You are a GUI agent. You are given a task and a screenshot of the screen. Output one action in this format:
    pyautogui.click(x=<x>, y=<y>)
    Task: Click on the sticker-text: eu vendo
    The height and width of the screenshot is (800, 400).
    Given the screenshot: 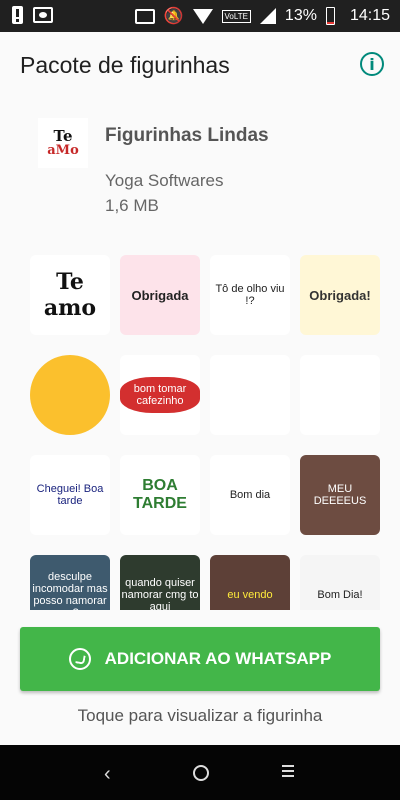 What is the action you would take?
    pyautogui.click(x=250, y=595)
    